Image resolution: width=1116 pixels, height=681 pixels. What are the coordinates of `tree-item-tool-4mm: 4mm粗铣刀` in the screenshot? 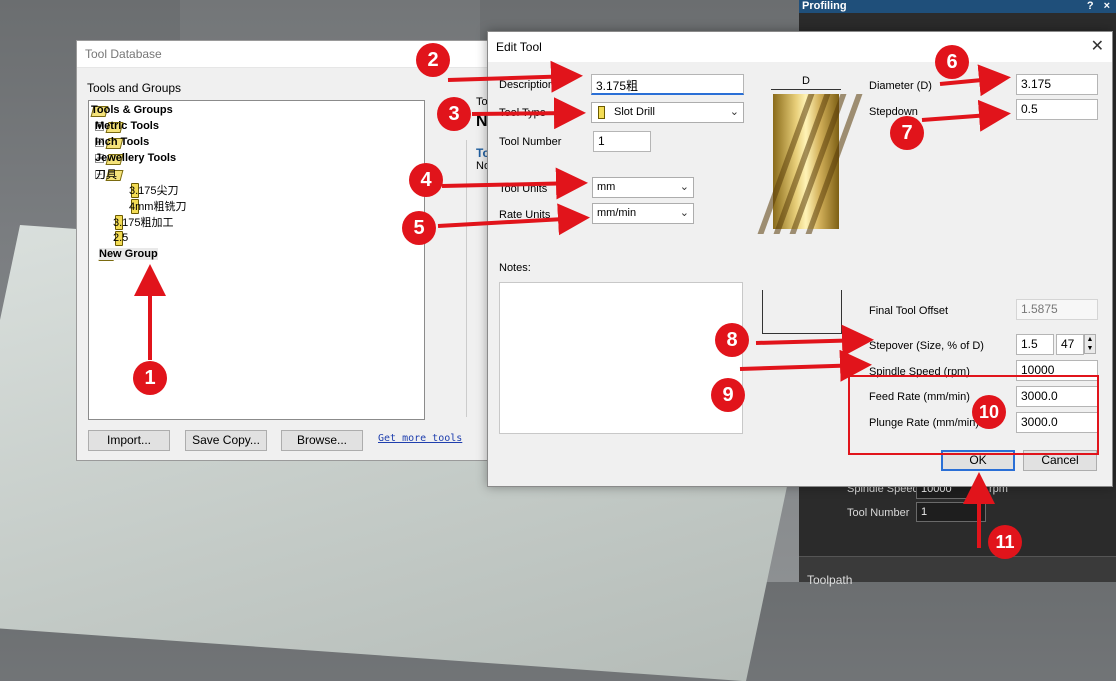 It's located at (157, 206).